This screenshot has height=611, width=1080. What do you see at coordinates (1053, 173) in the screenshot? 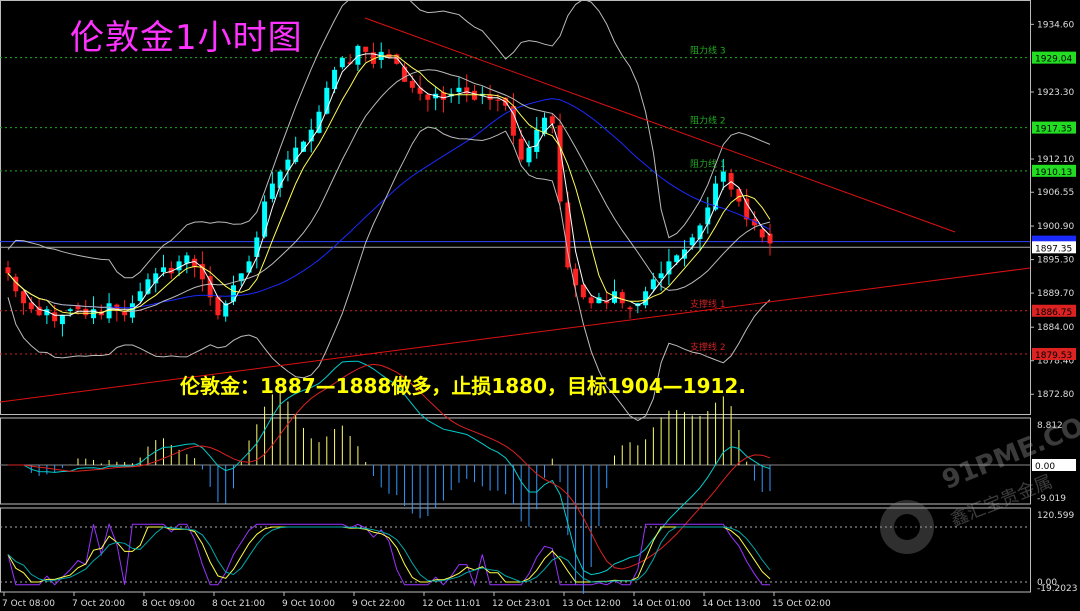
I see `level-badge-value: 1910.13` at bounding box center [1053, 173].